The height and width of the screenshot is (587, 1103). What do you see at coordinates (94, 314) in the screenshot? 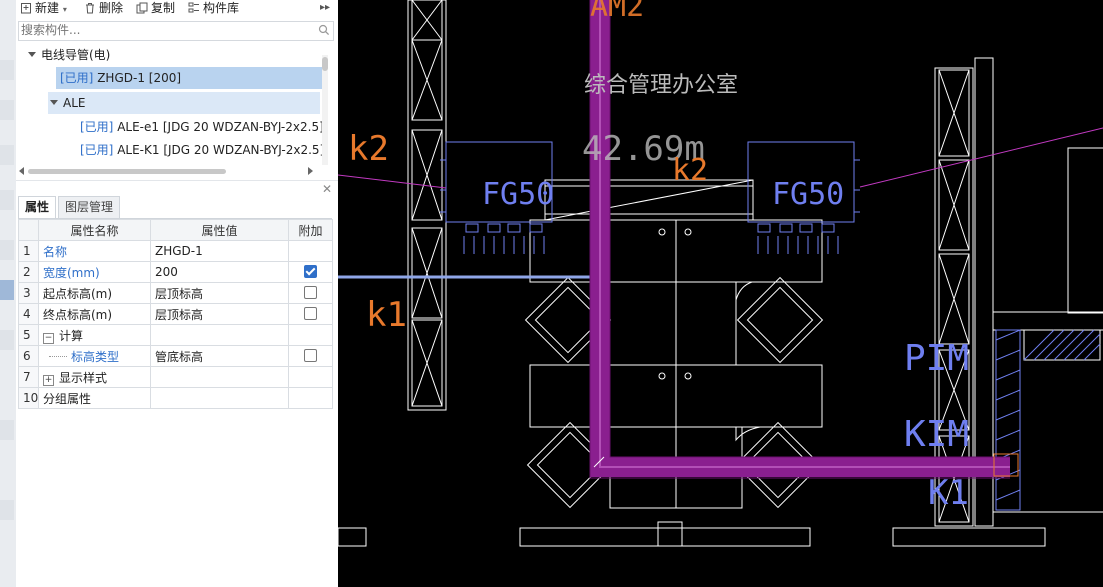
I see `property-name: 终点标高(m)` at bounding box center [94, 314].